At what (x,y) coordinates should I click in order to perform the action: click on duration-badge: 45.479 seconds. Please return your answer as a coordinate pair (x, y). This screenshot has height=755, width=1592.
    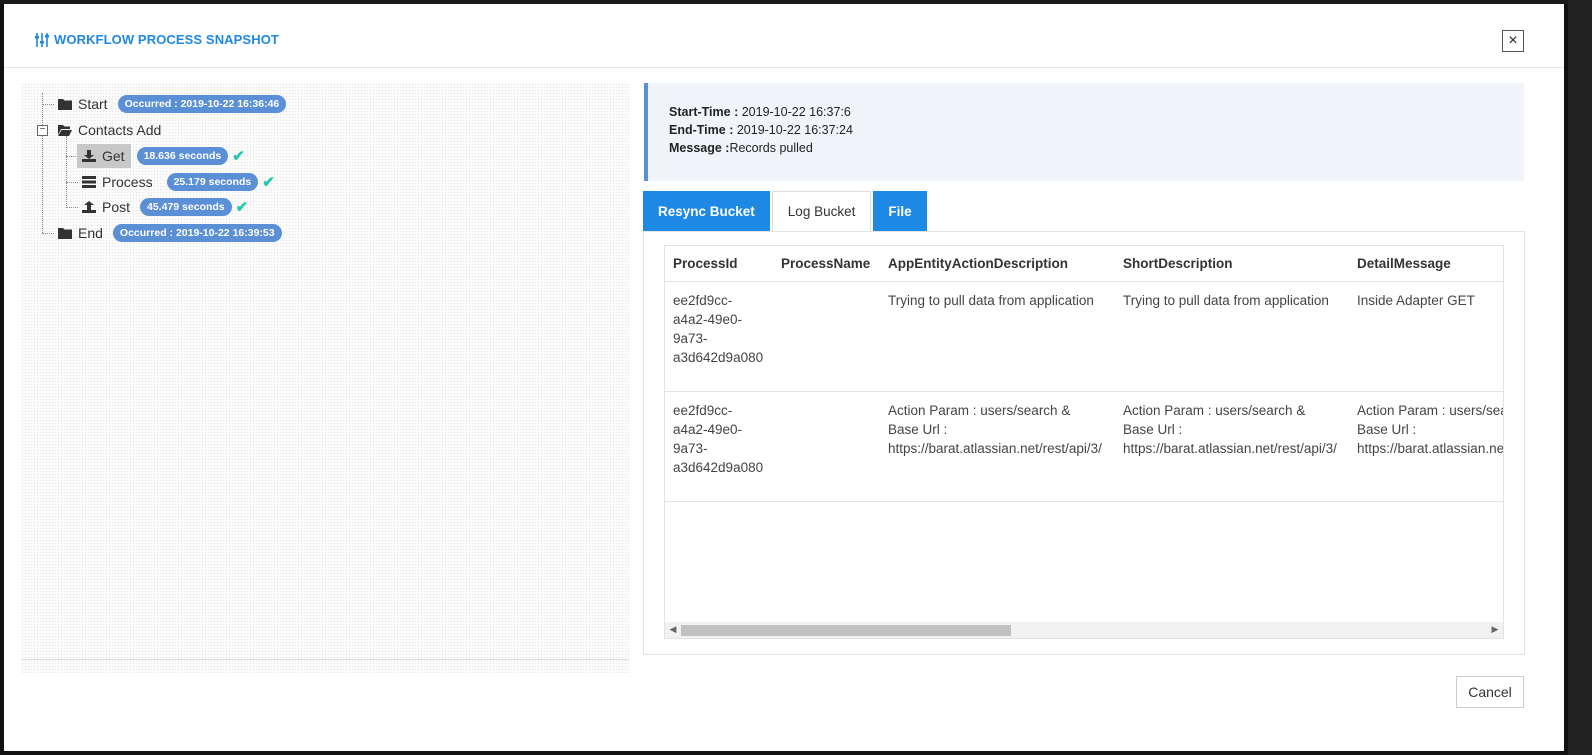
    Looking at the image, I should click on (186, 207).